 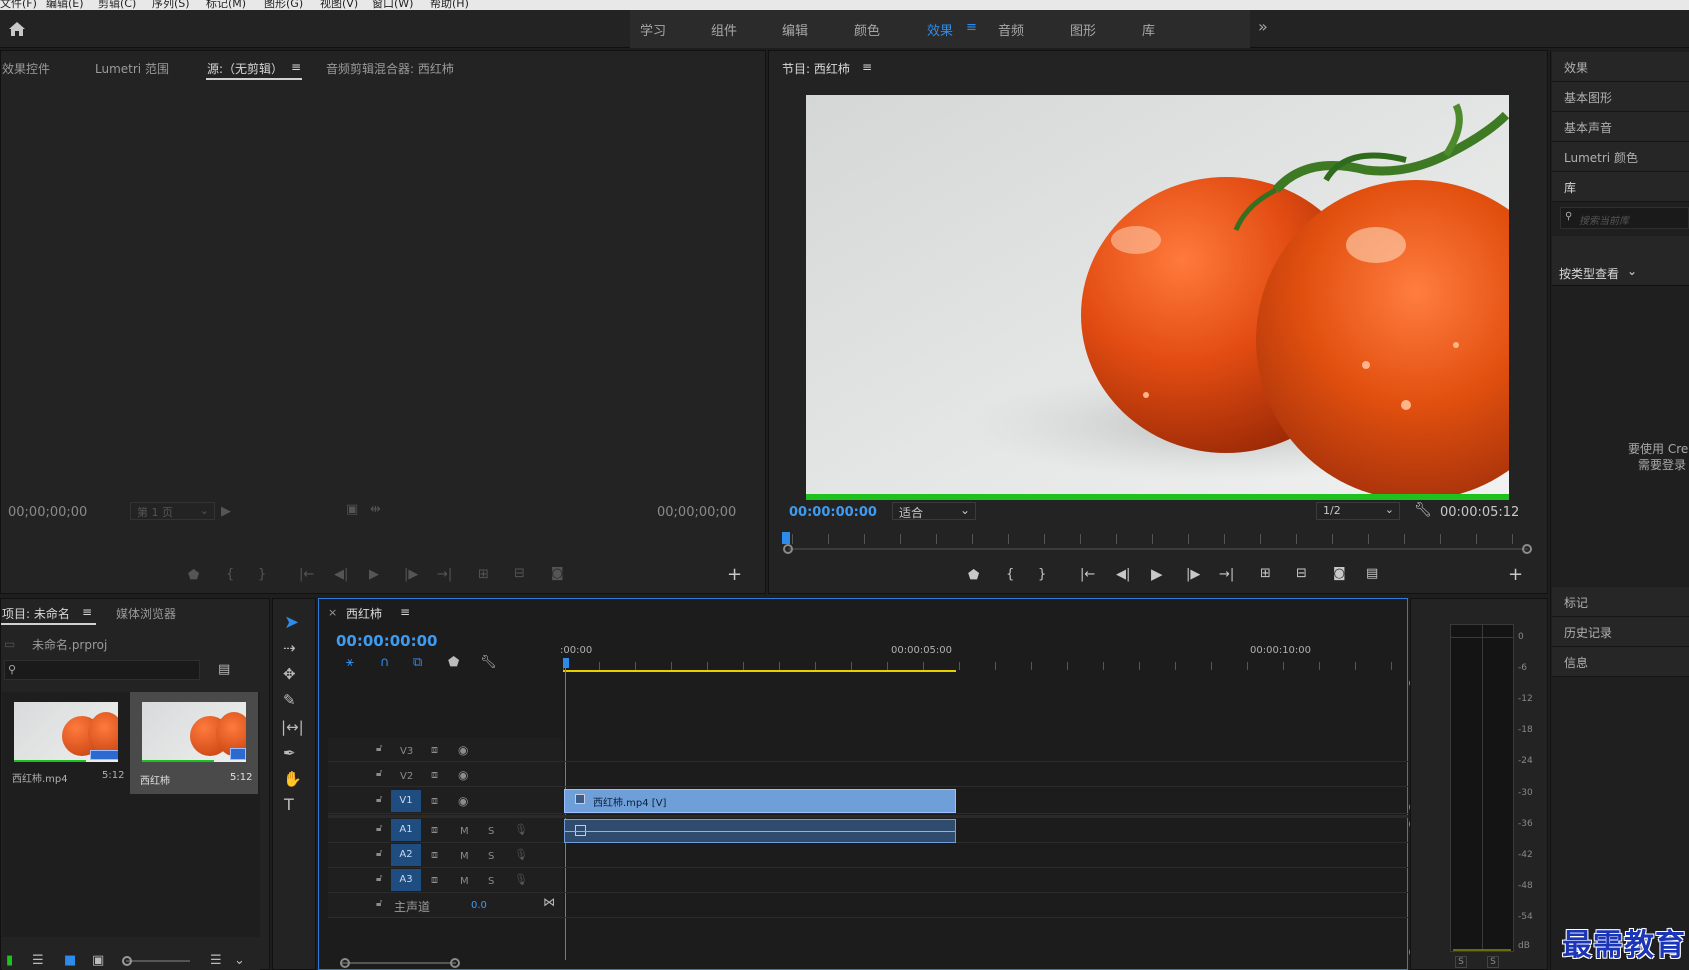 What do you see at coordinates (364, 613) in the screenshot?
I see `tab-sequence: 西红柿` at bounding box center [364, 613].